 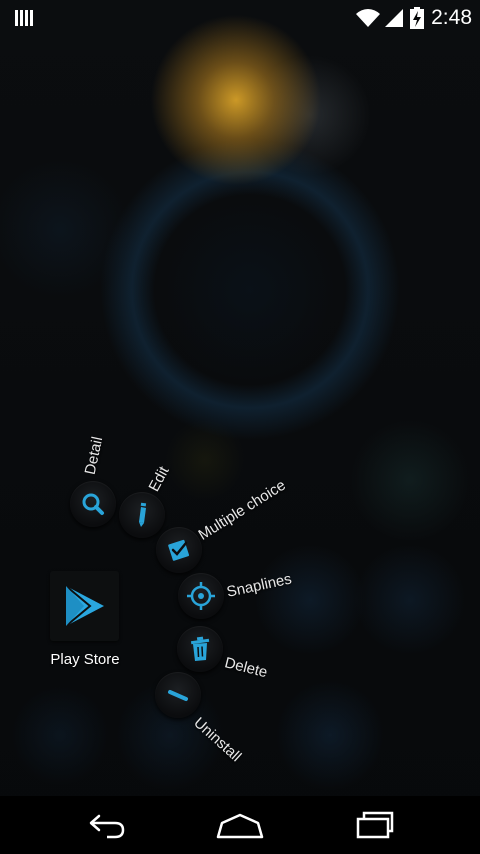 What do you see at coordinates (368, 18) in the screenshot?
I see `wifi-icon` at bounding box center [368, 18].